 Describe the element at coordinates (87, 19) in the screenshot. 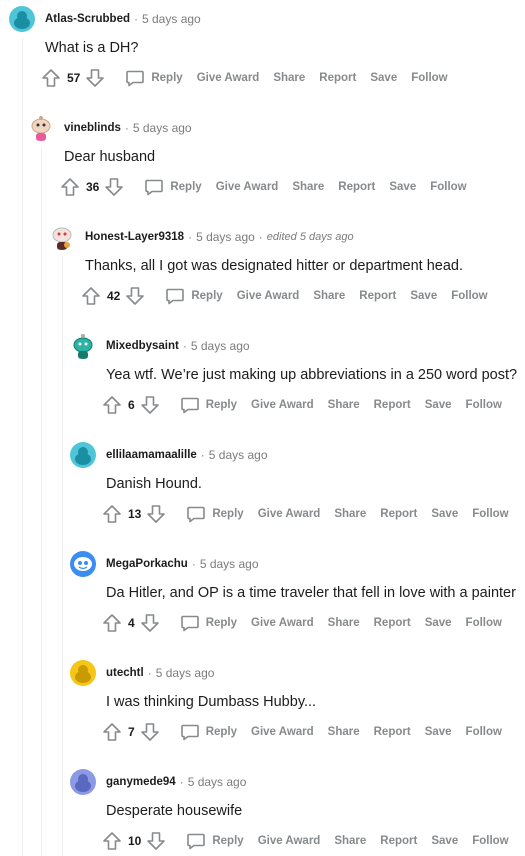

I see `comment-author: Atlas-Scrubbed` at that location.